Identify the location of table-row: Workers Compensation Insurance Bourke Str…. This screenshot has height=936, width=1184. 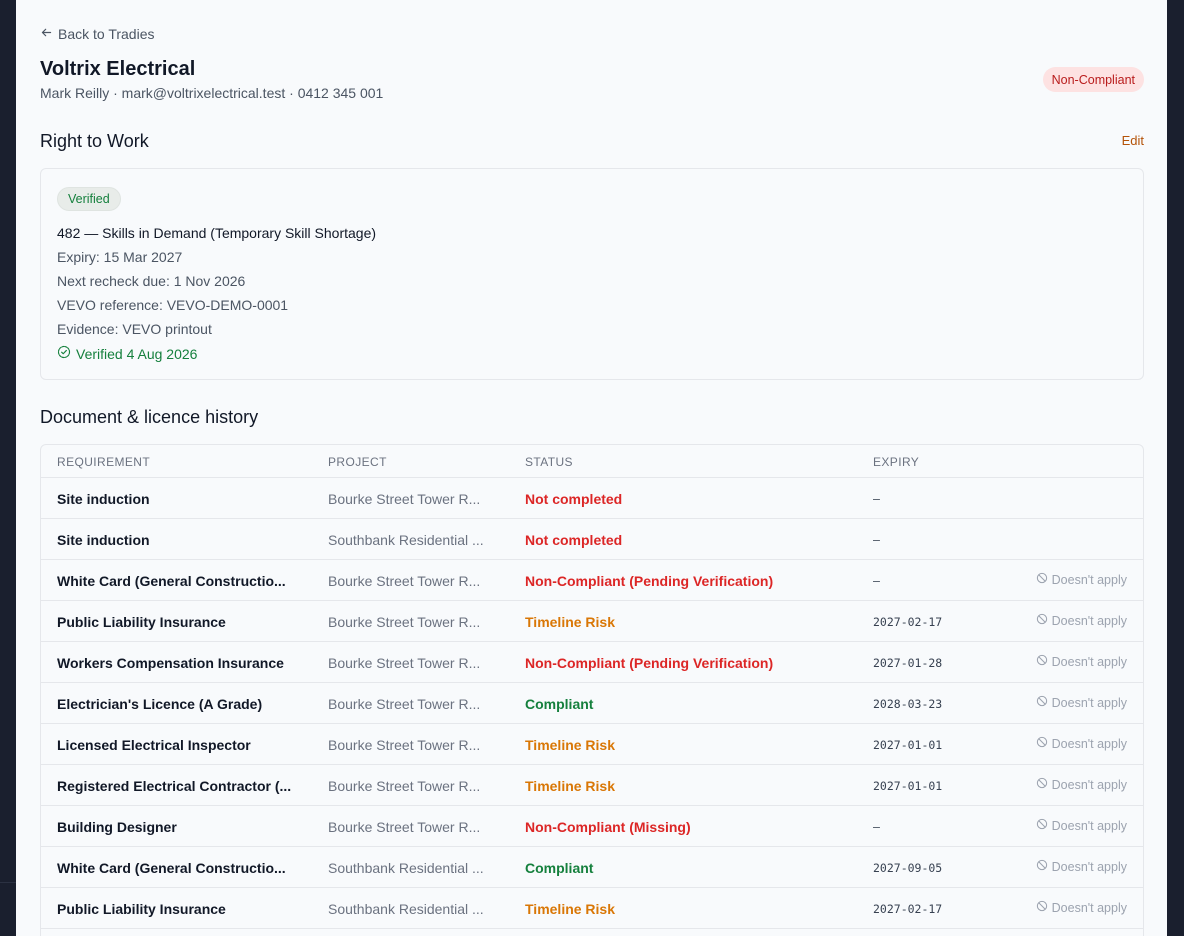
(592, 662).